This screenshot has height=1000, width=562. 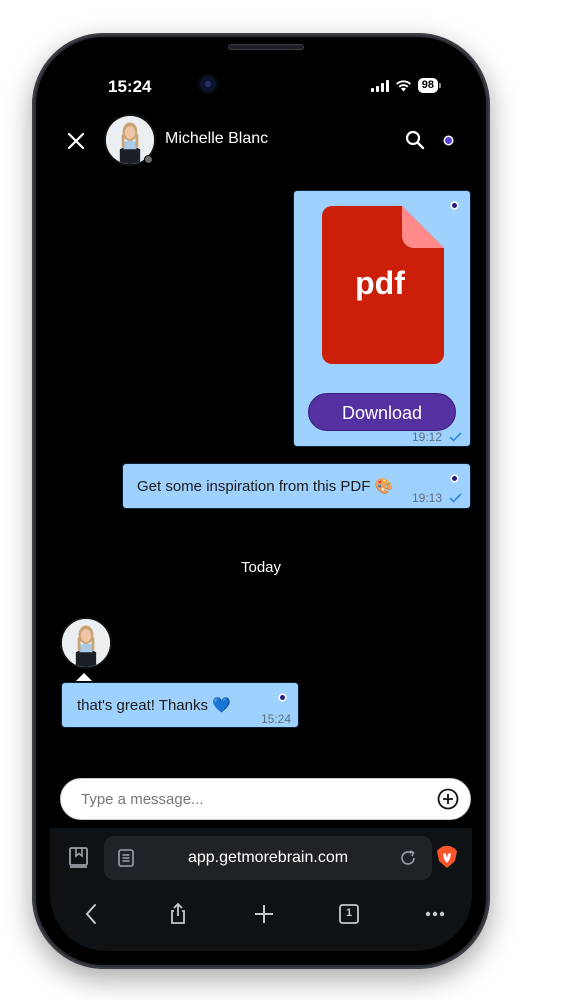 I want to click on sender-avatar, so click(x=86, y=643).